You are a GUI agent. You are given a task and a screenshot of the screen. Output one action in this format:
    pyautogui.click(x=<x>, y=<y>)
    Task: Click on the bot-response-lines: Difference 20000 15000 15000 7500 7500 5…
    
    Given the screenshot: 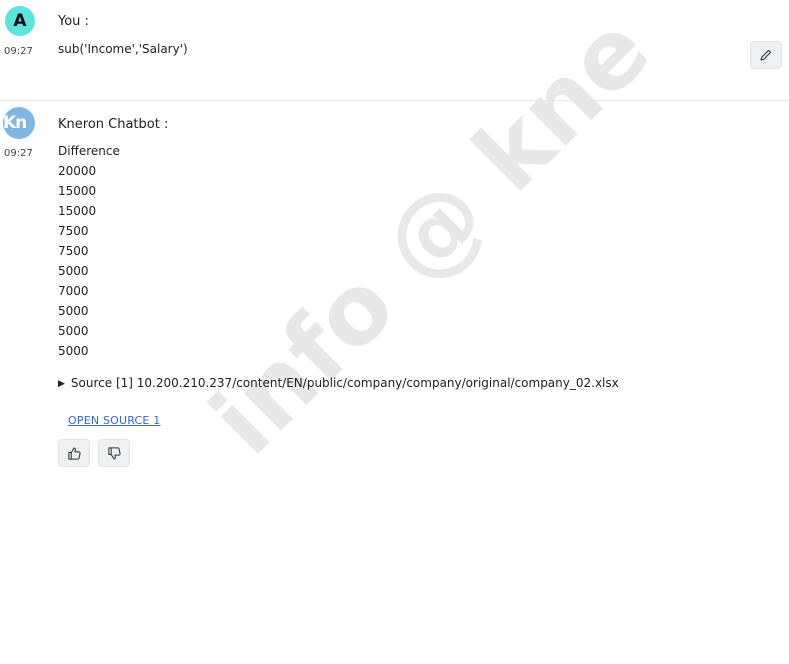 What is the action you would take?
    pyautogui.click(x=89, y=252)
    